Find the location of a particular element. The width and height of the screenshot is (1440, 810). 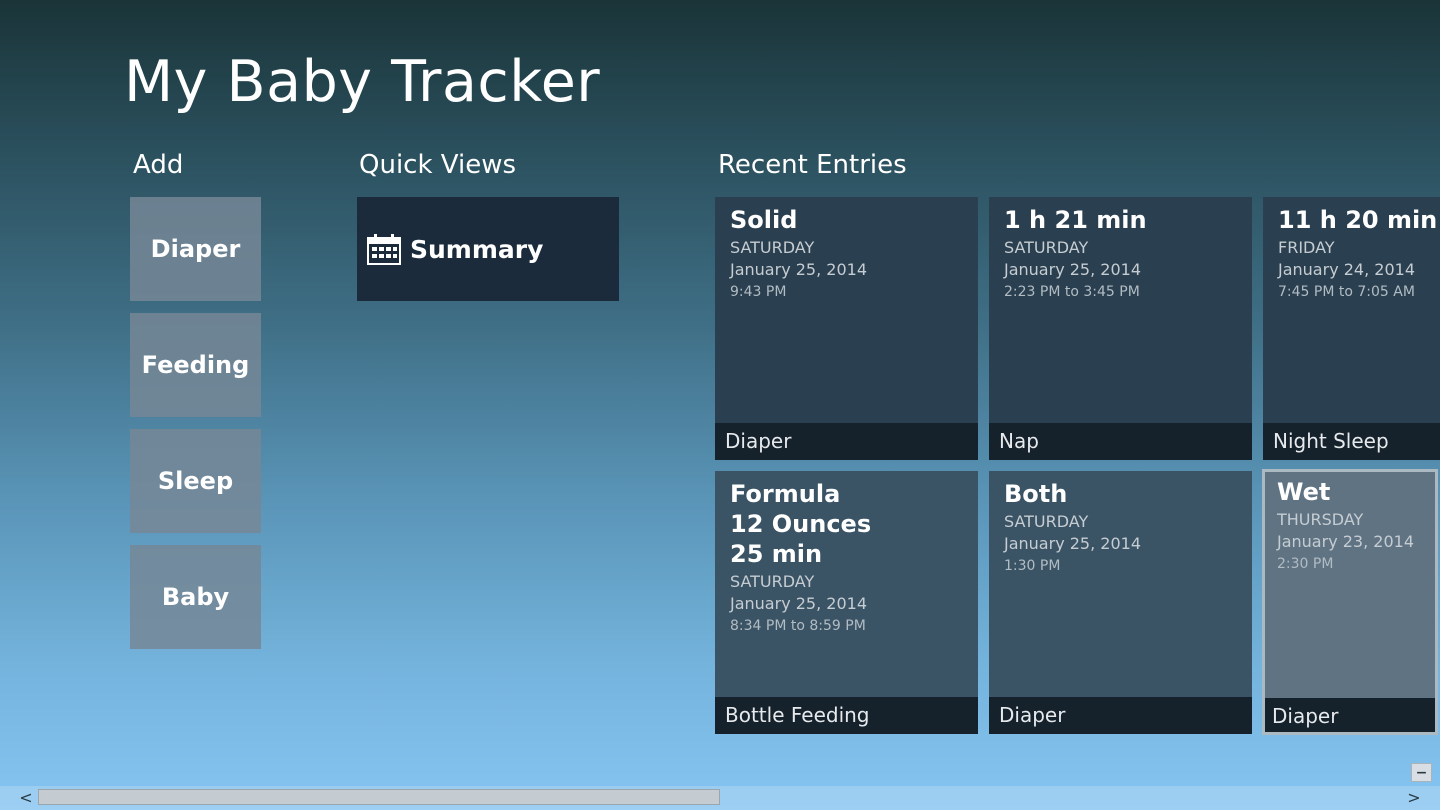

entry-title: Both is located at coordinates (1036, 494).